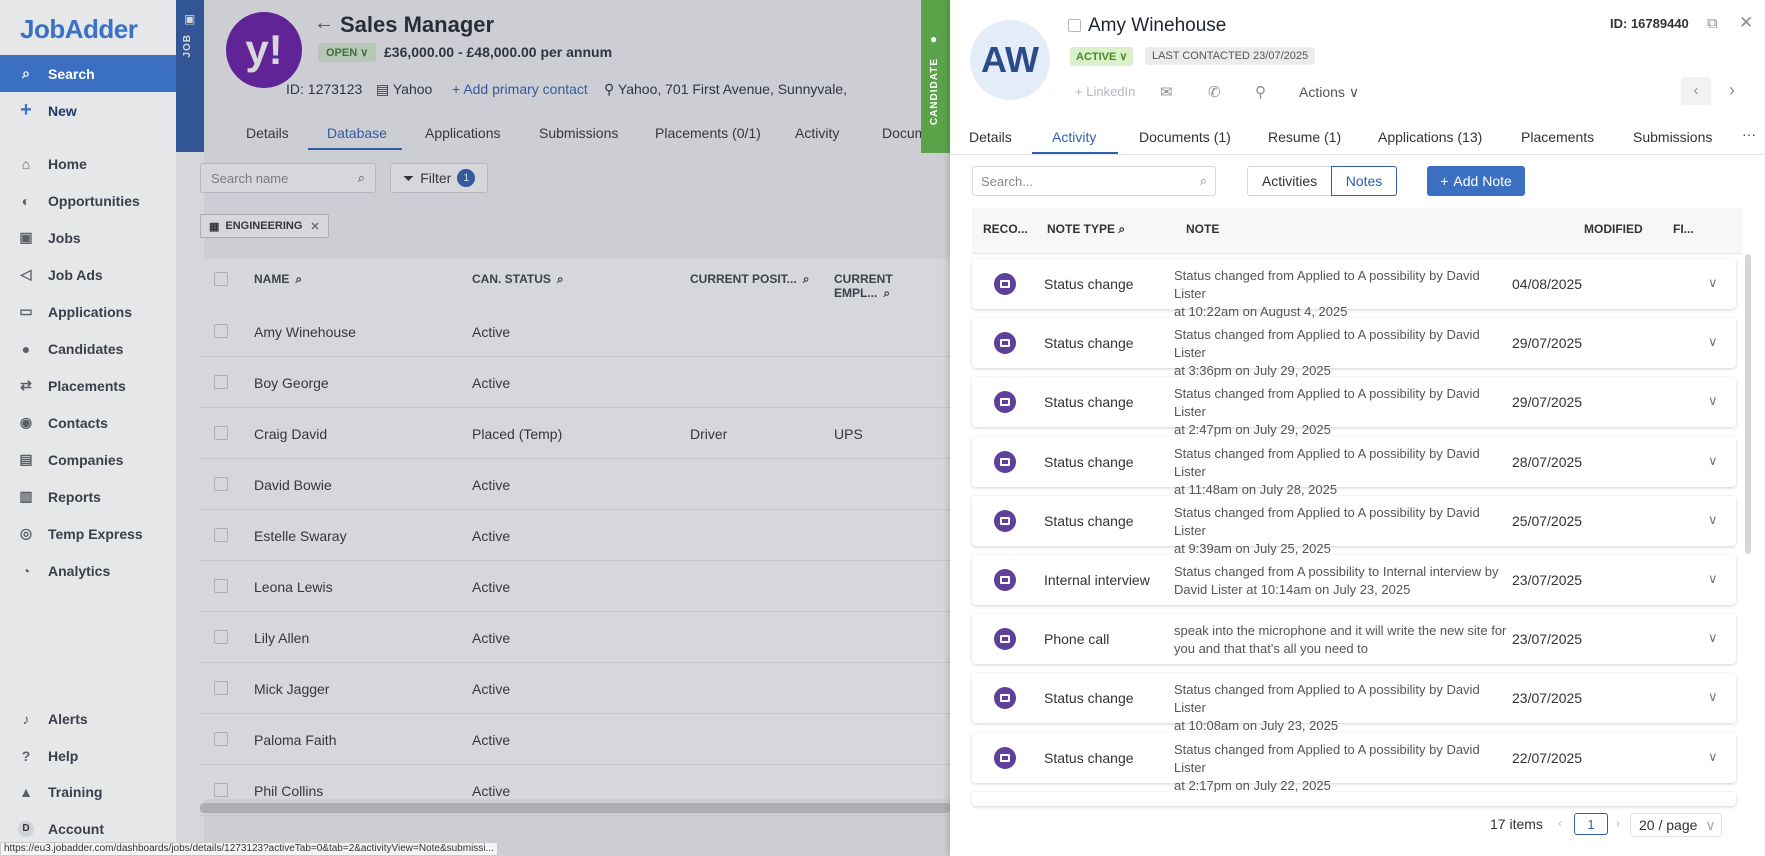 This screenshot has width=1765, height=856. Describe the element at coordinates (1696, 91) in the screenshot. I see `previous-candidate-button: ‹` at that location.